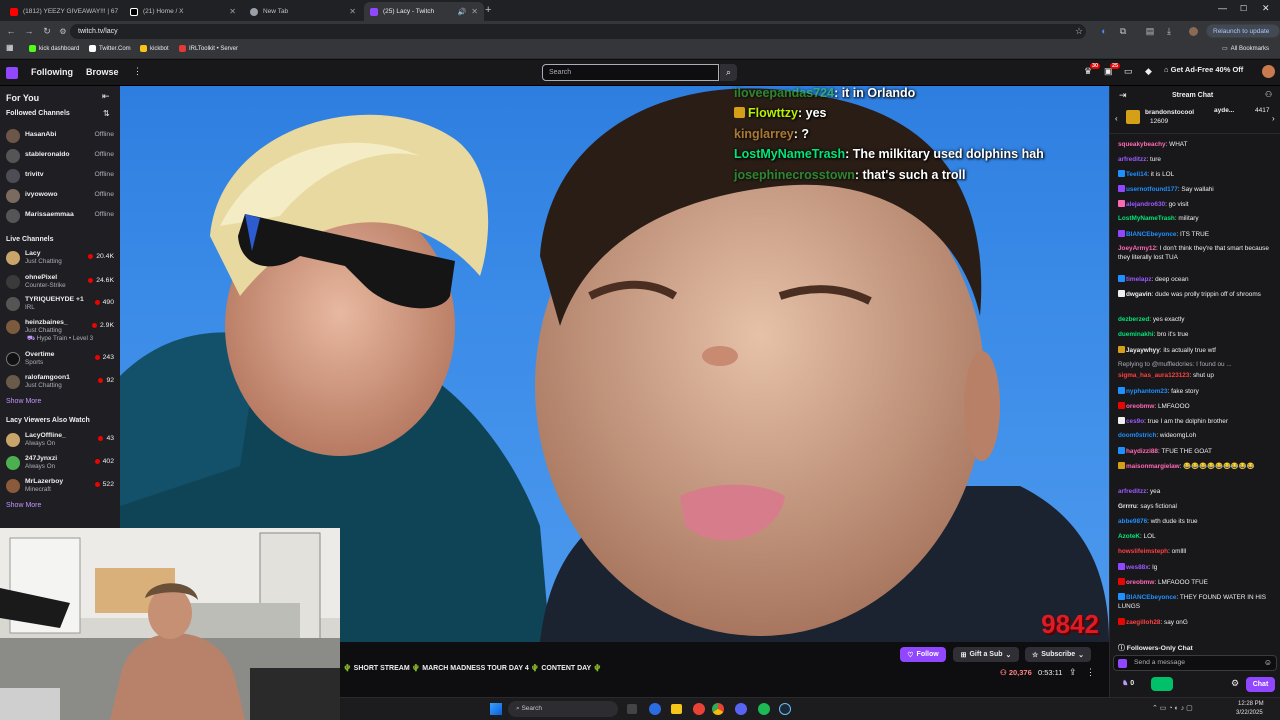  Describe the element at coordinates (923, 654) in the screenshot. I see `follow-button: ♡ Follow` at that location.